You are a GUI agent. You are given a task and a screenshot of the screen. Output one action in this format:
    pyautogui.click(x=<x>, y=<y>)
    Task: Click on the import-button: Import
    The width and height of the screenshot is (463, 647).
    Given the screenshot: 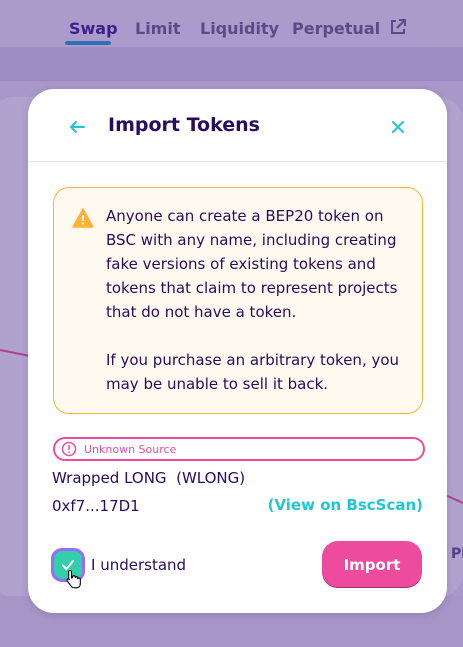 What is the action you would take?
    pyautogui.click(x=372, y=564)
    